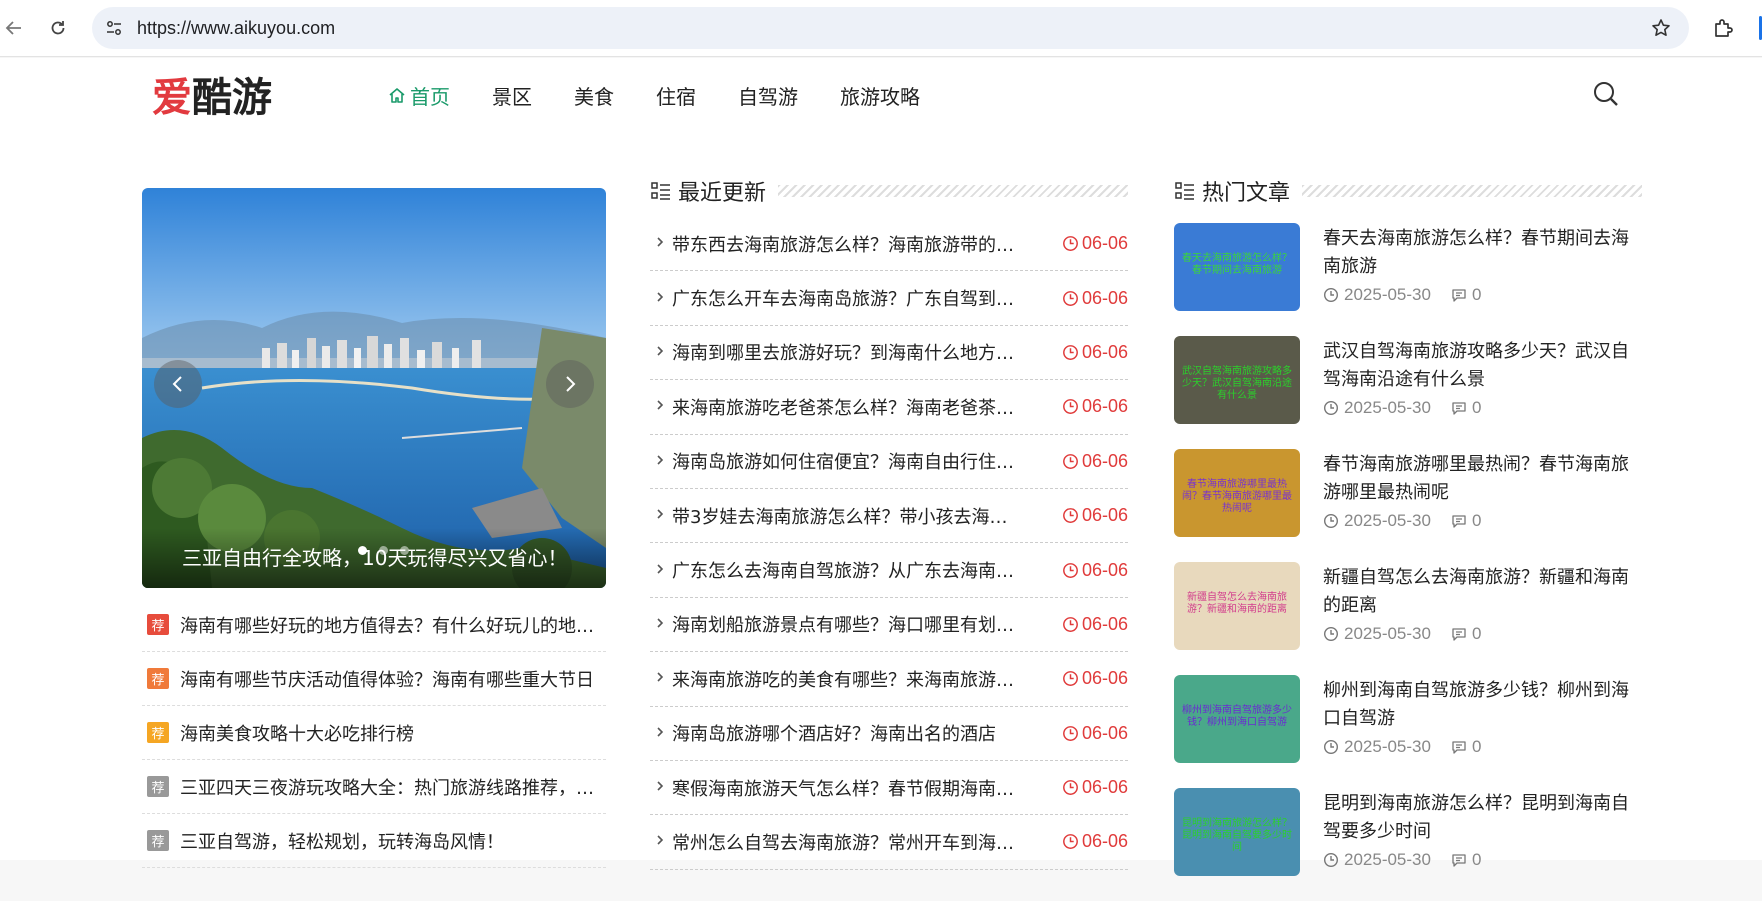  I want to click on list-item: 海南岛旅游哪个酒店好？海南出名的酒店 06-06, so click(889, 734).